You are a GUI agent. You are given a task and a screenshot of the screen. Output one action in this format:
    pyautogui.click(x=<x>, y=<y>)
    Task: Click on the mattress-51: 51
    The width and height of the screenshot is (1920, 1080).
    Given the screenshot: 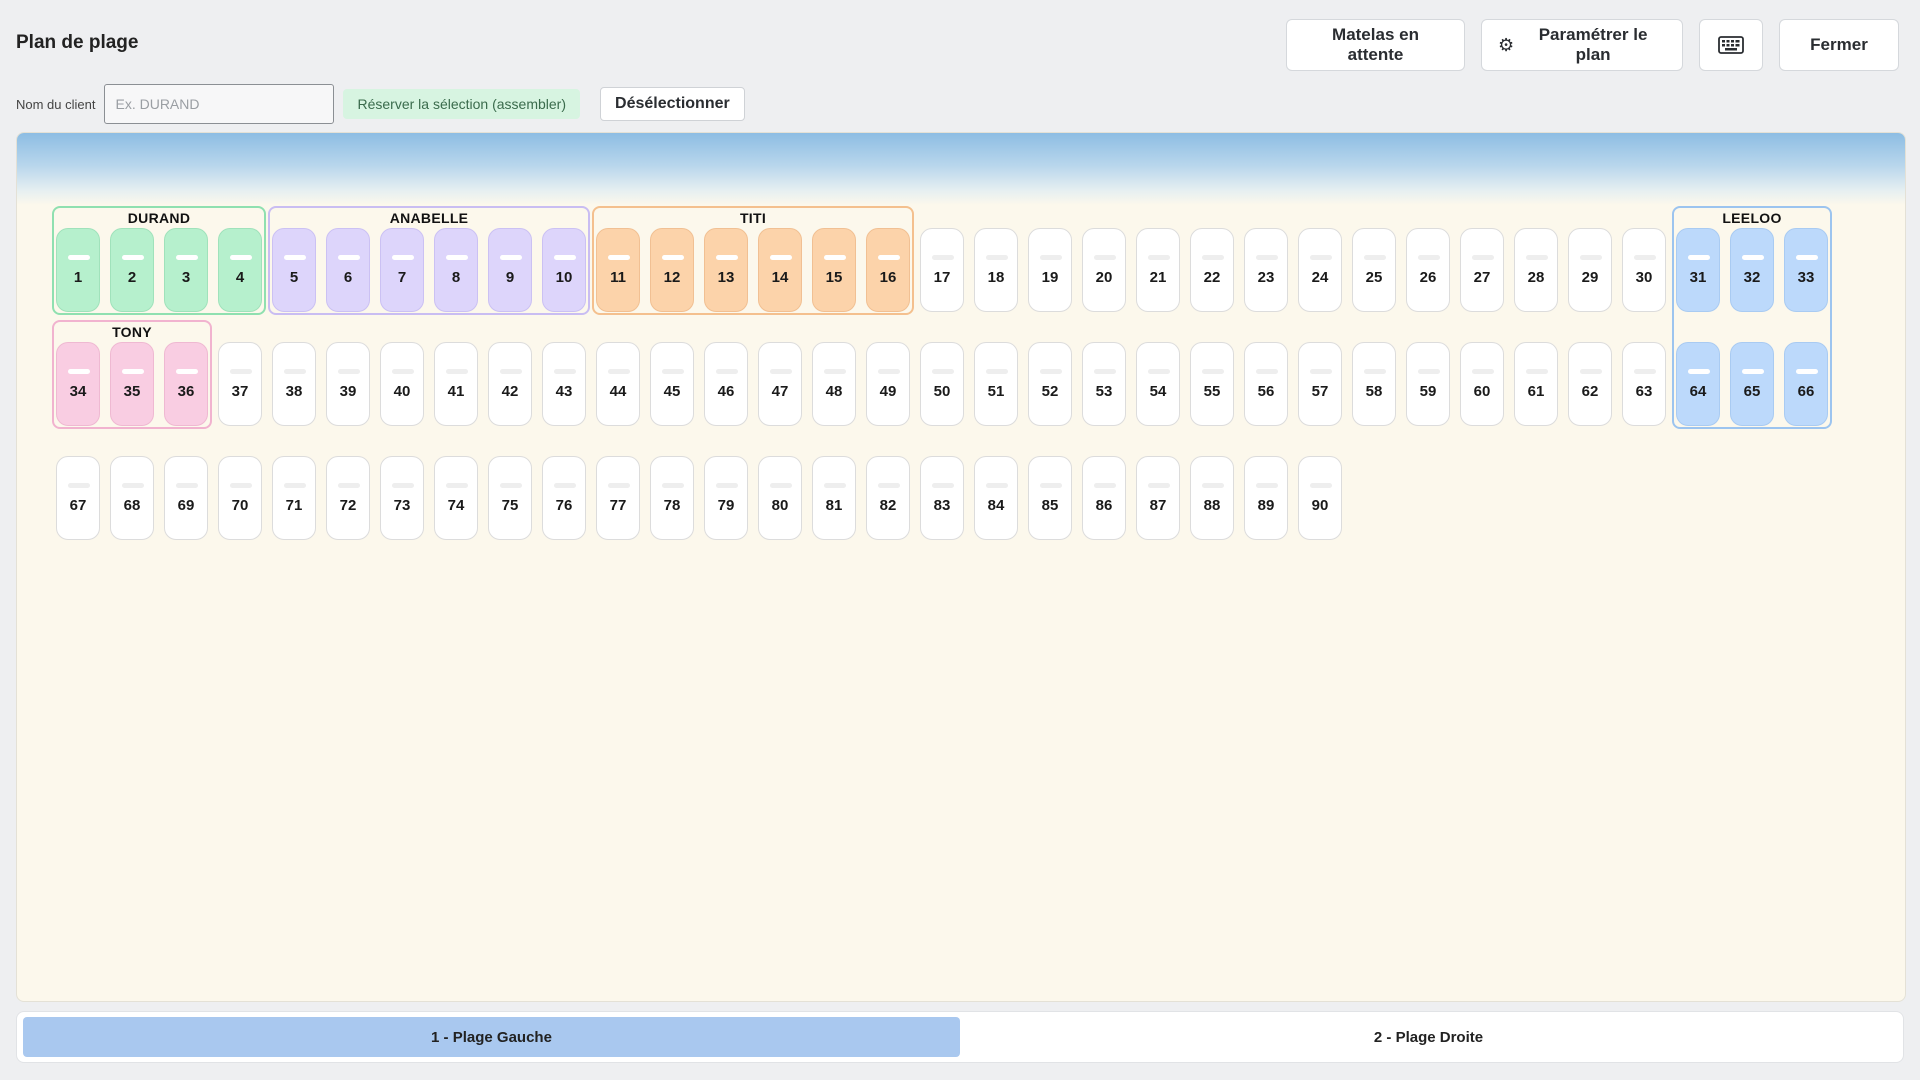 What is the action you would take?
    pyautogui.click(x=996, y=384)
    